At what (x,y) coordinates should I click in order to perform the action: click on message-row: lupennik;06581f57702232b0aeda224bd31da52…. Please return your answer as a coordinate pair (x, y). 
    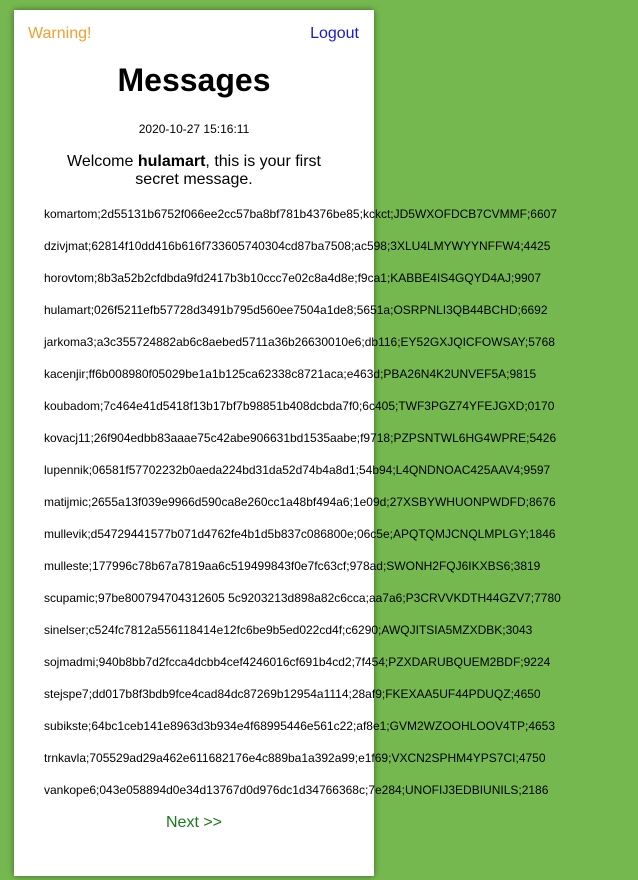
    Looking at the image, I should click on (297, 470).